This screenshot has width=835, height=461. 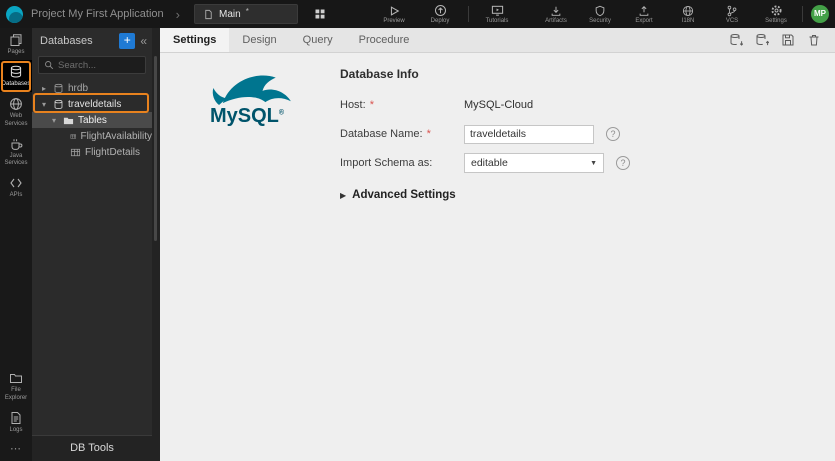 I want to click on project-title: Project My First Application, so click(x=97, y=14).